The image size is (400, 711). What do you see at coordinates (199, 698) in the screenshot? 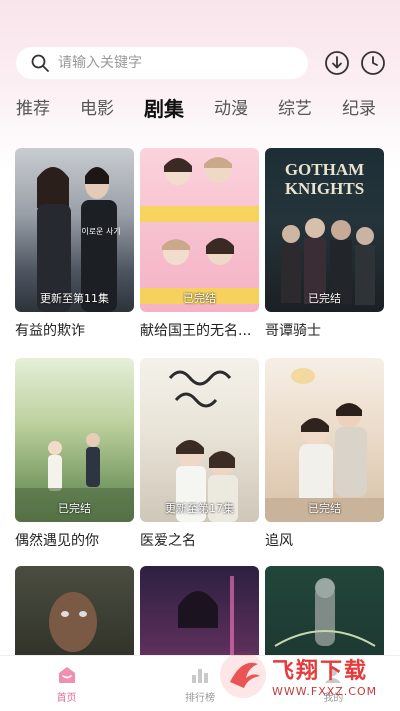
I see `nav-ranking-label: 排行榜` at bounding box center [199, 698].